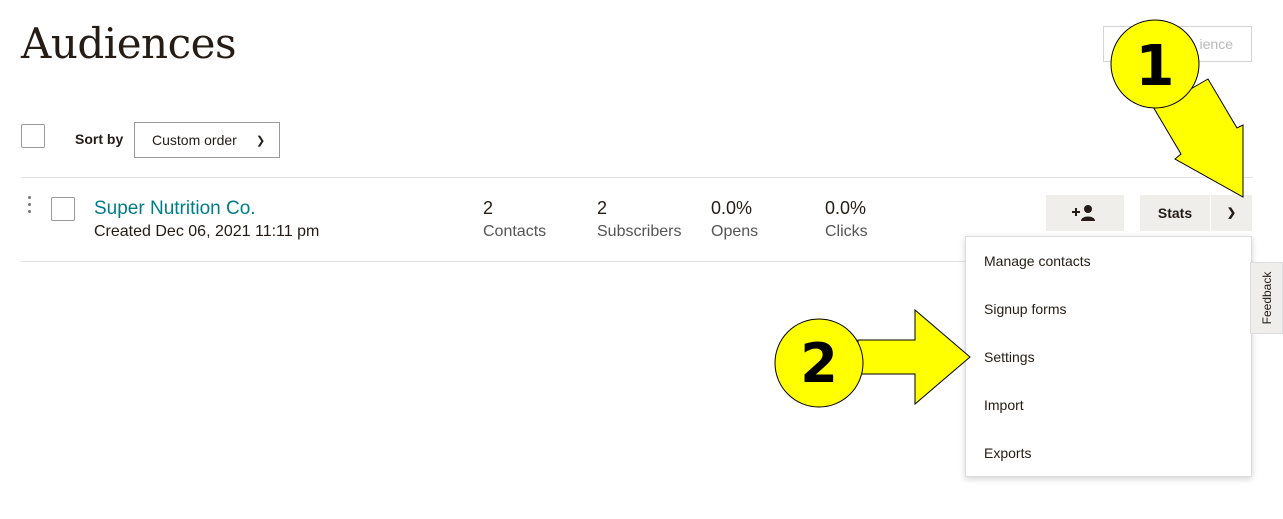 This screenshot has width=1283, height=519. I want to click on callout-2-label: 2, so click(819, 363).